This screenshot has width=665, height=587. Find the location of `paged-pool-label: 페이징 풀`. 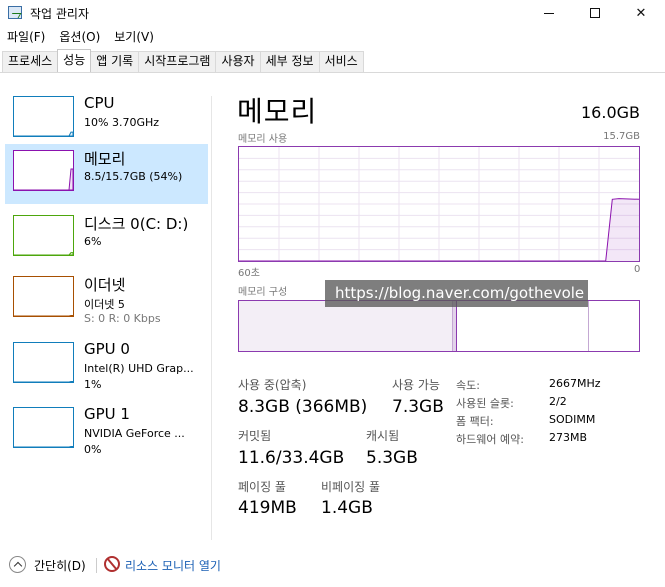

paged-pool-label: 페이징 풀 is located at coordinates (262, 487).